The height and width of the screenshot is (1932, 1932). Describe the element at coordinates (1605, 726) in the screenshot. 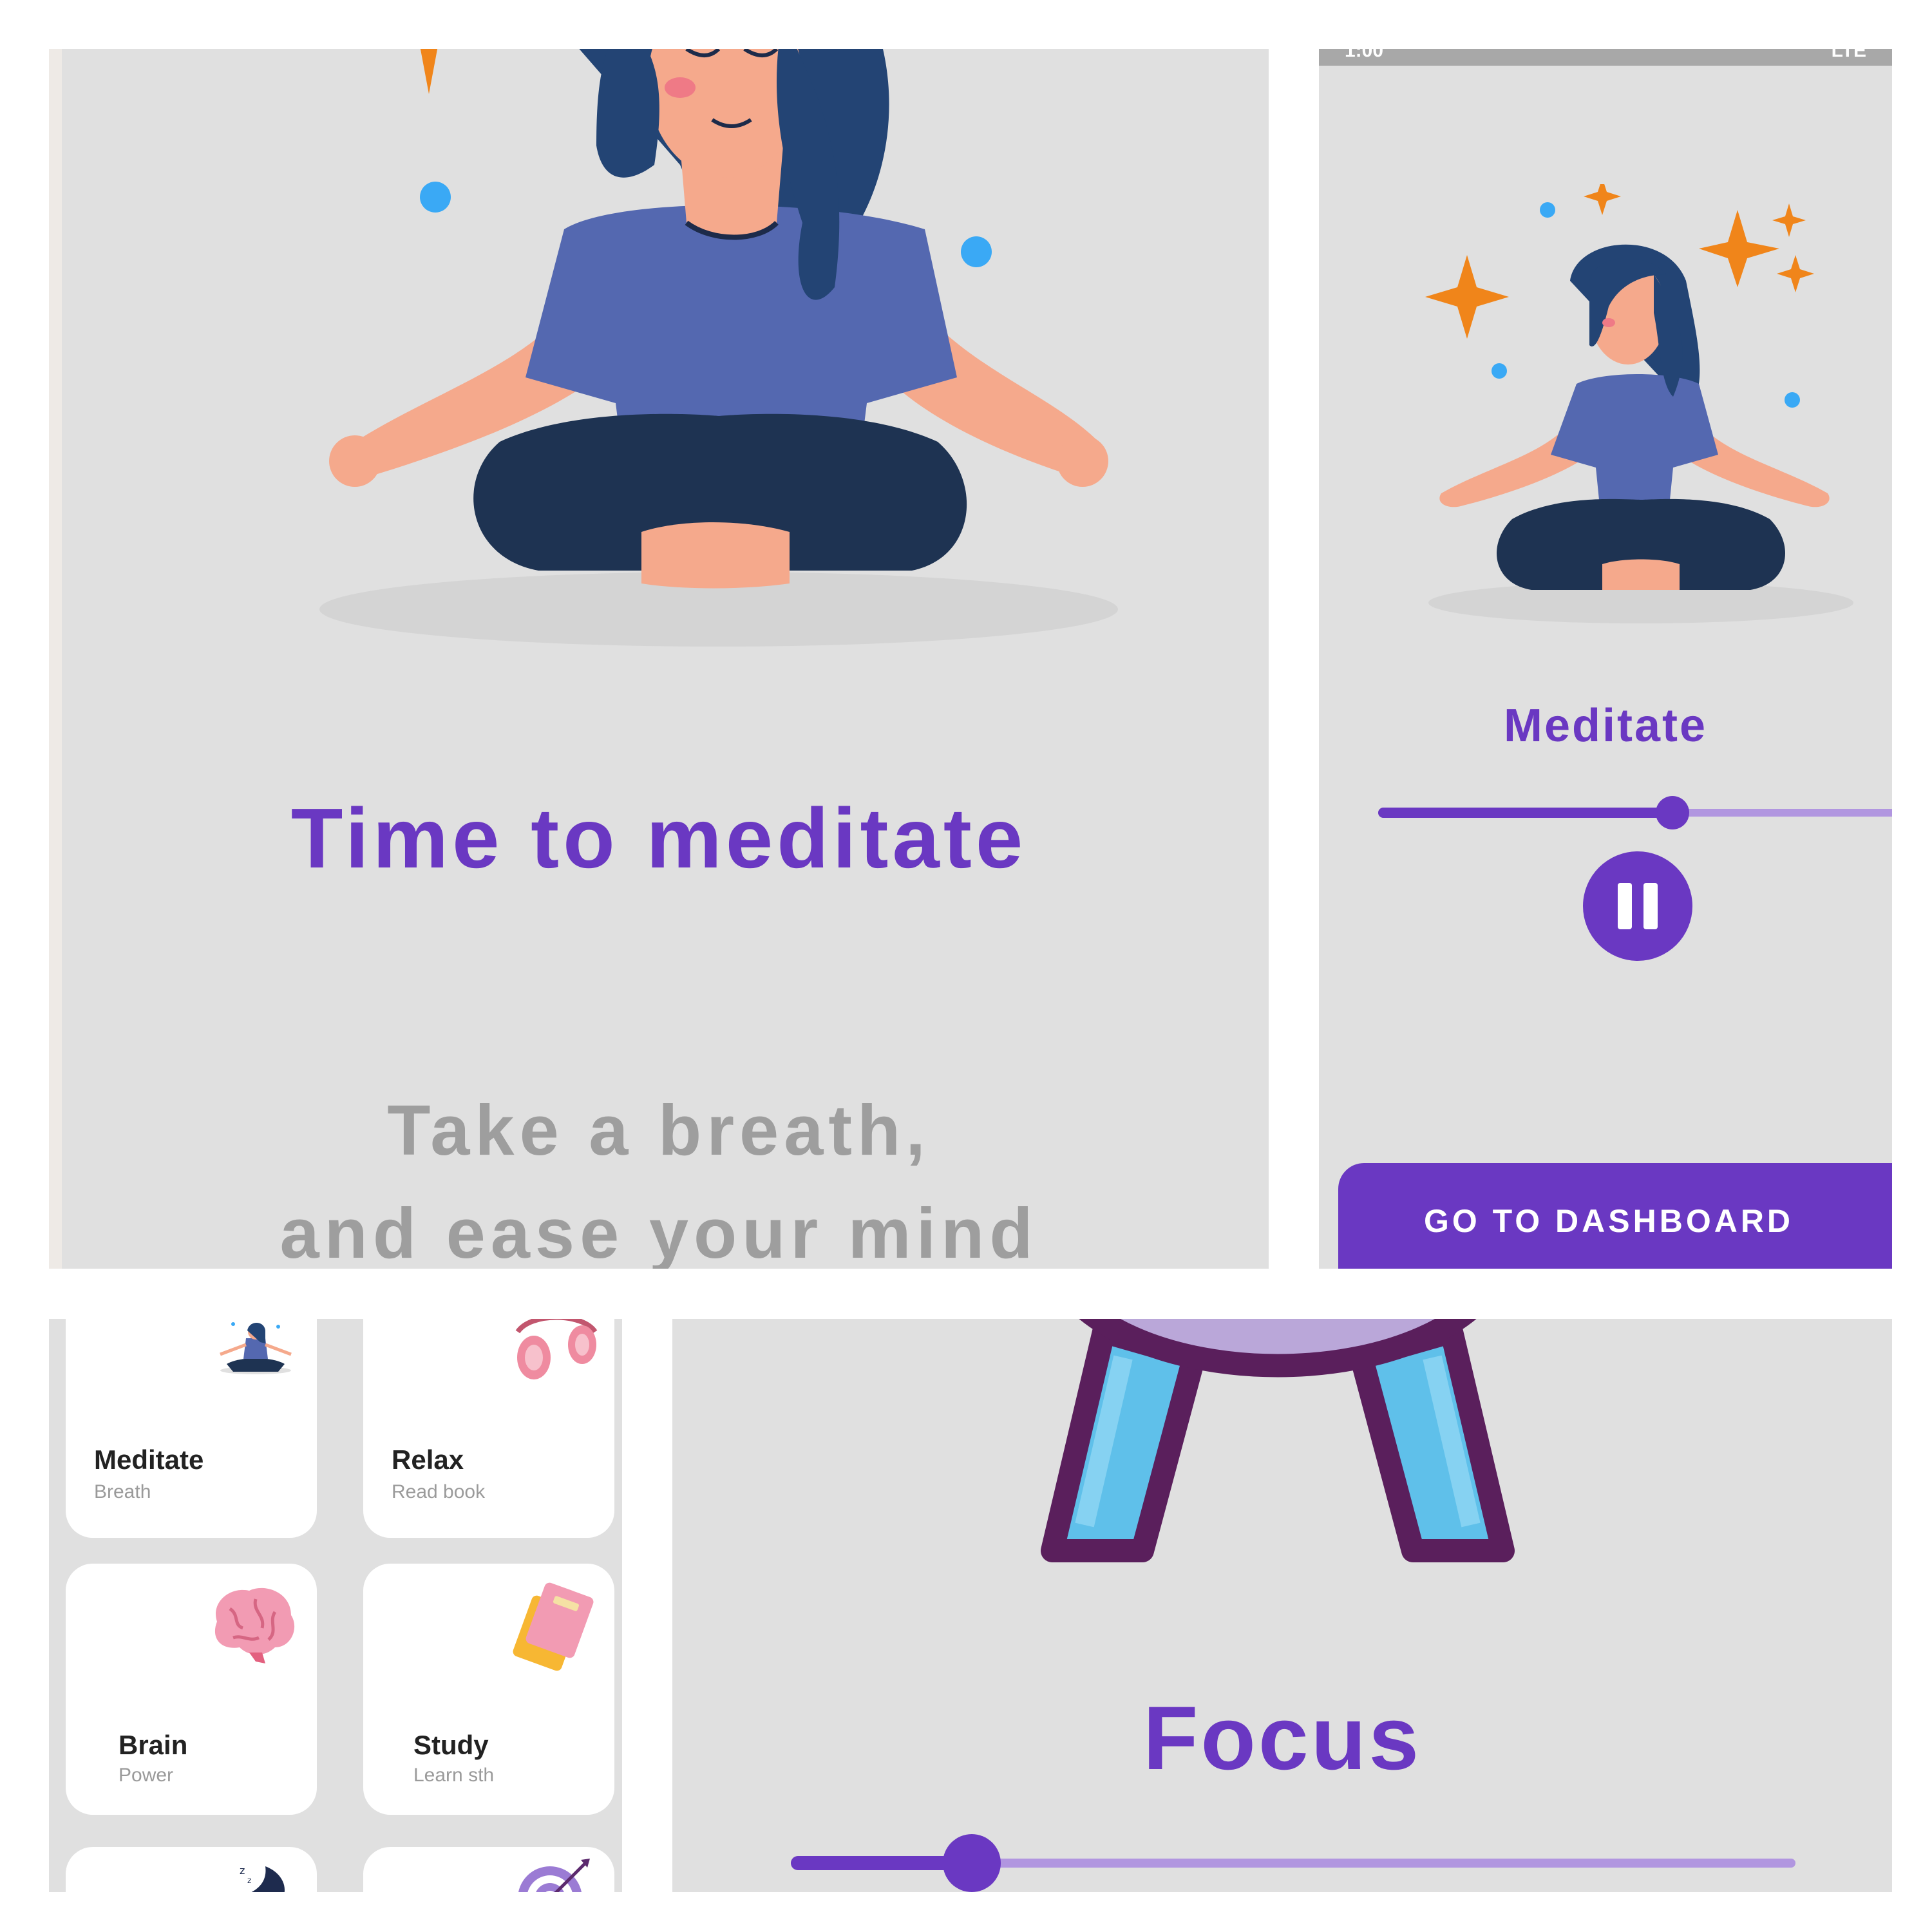

I see `session-label: Meditate` at that location.